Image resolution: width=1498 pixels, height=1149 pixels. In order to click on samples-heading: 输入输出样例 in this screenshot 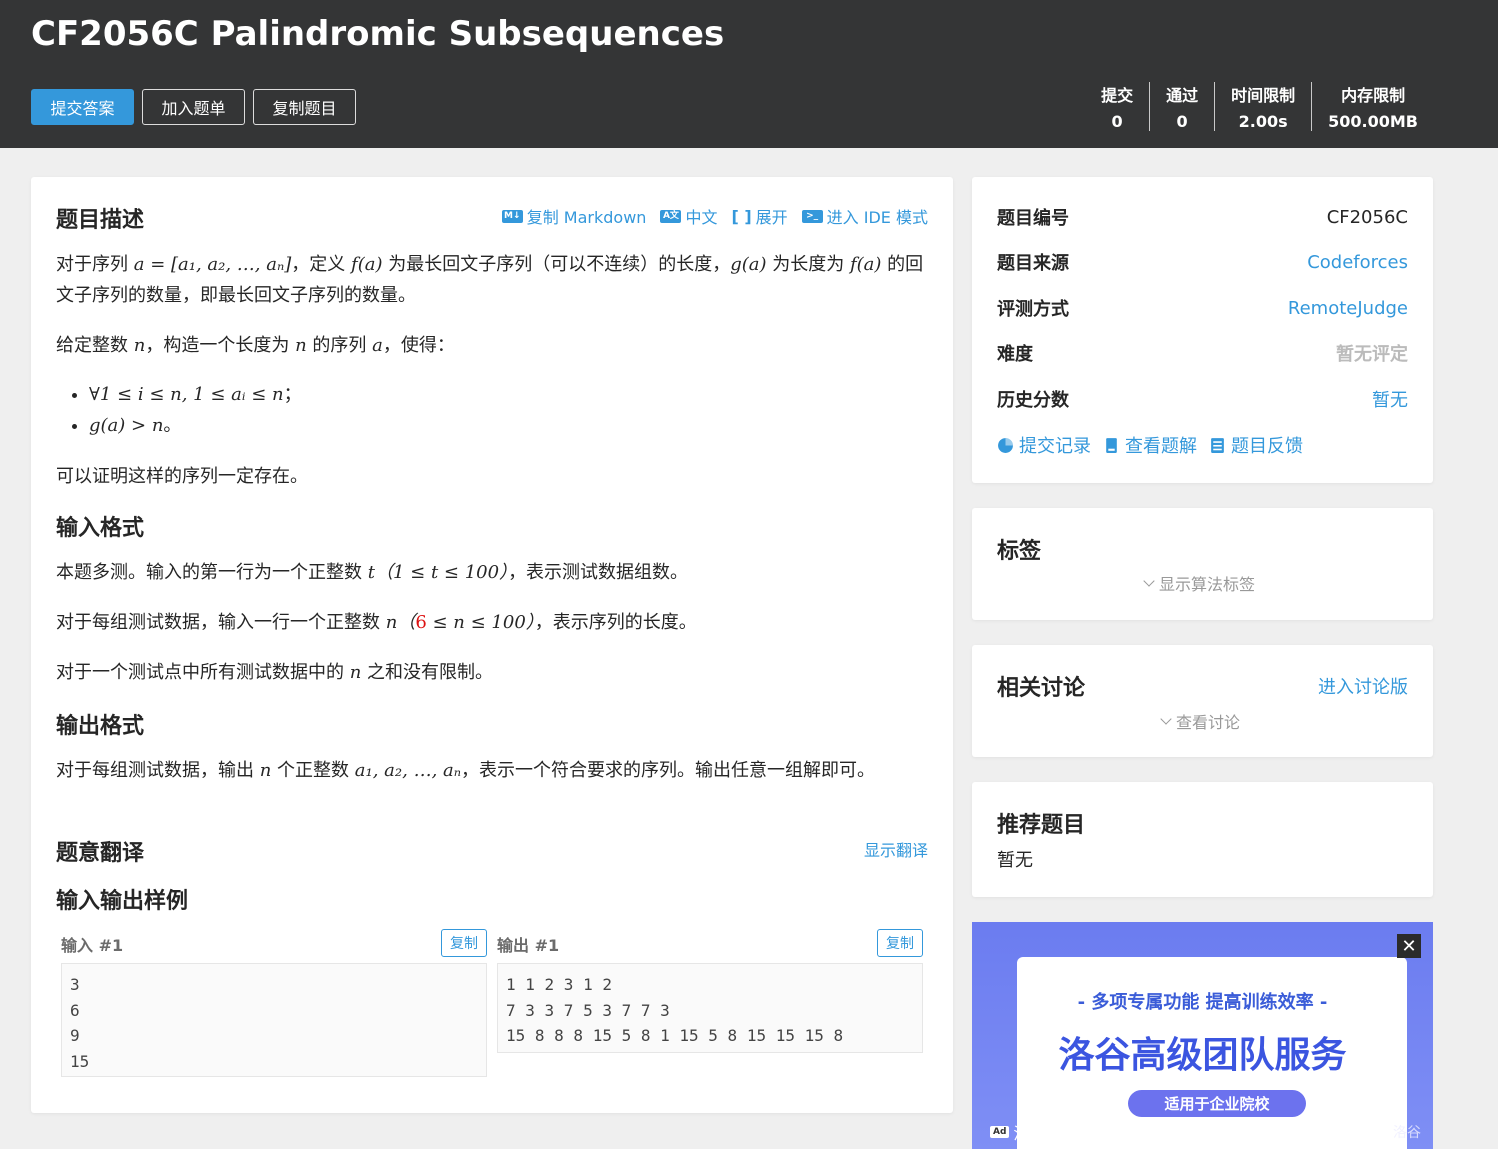, I will do `click(122, 901)`.